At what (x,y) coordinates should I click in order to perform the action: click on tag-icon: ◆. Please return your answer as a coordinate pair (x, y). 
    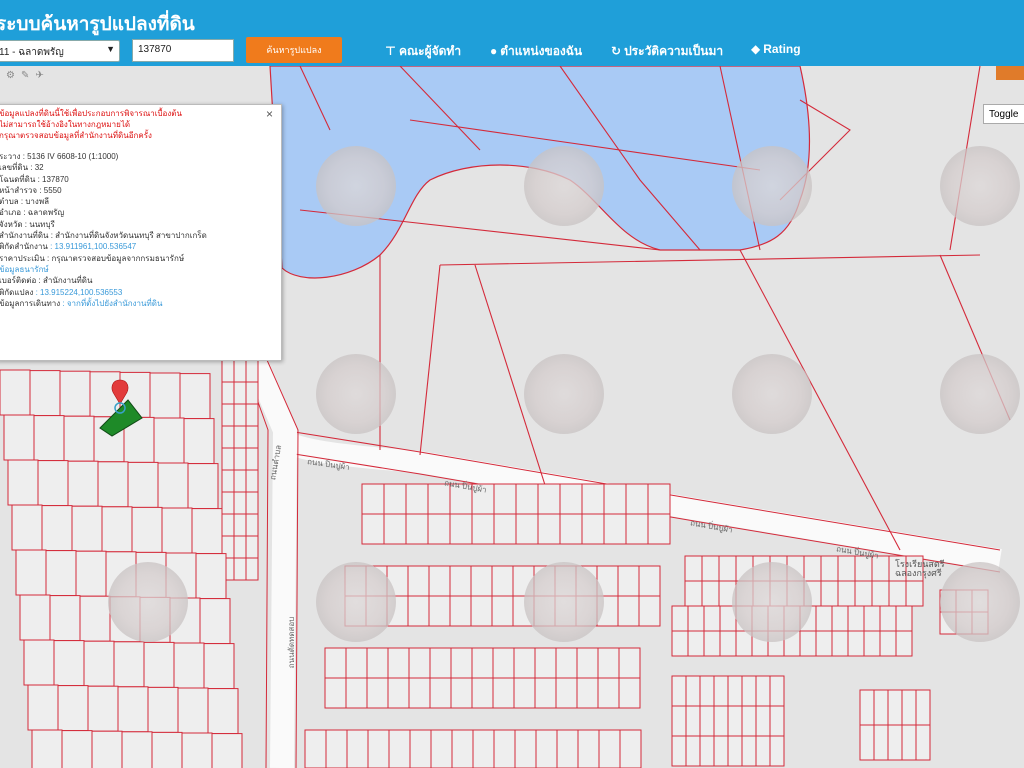
    Looking at the image, I should click on (756, 49).